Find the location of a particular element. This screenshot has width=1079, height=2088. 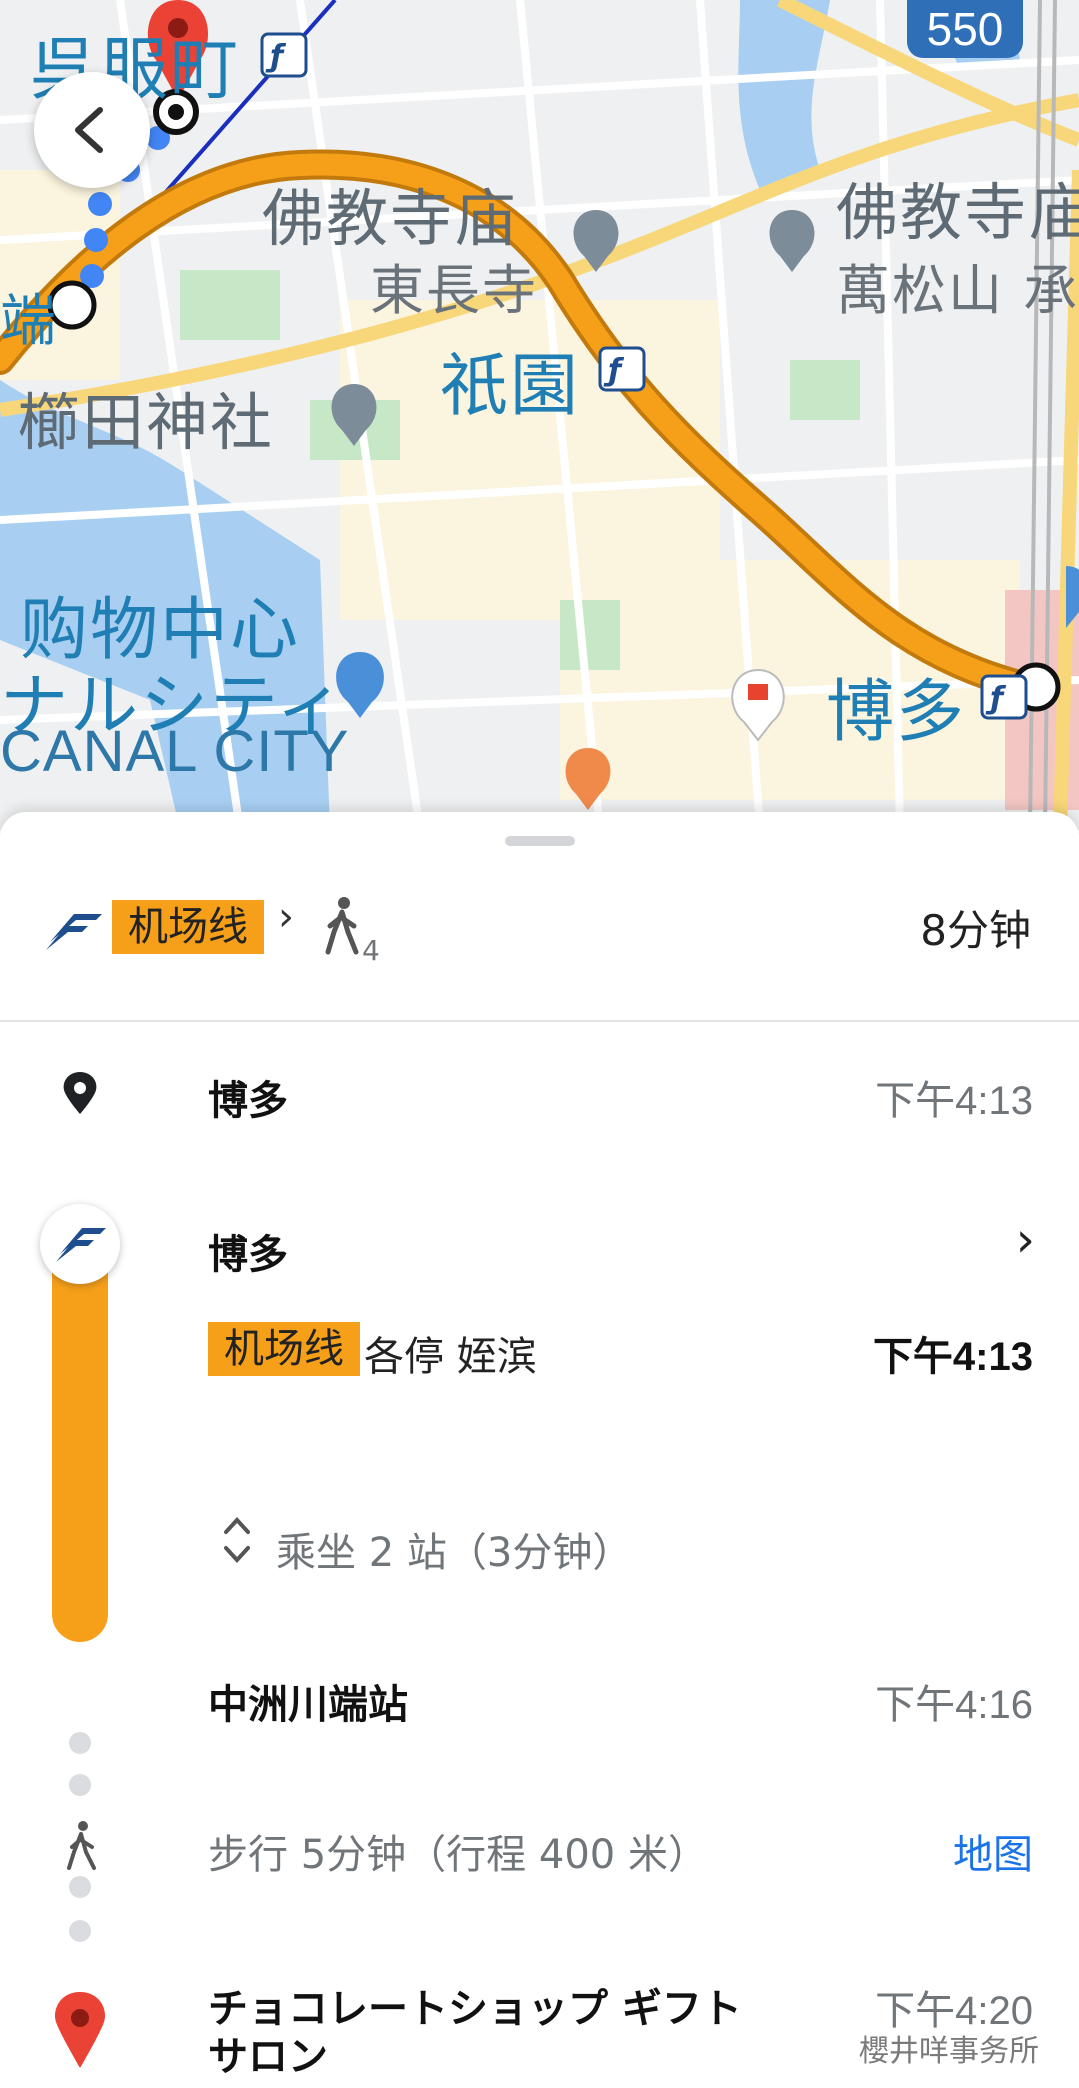

map-label-manshozan: 萬松山 承 is located at coordinates (957, 290).